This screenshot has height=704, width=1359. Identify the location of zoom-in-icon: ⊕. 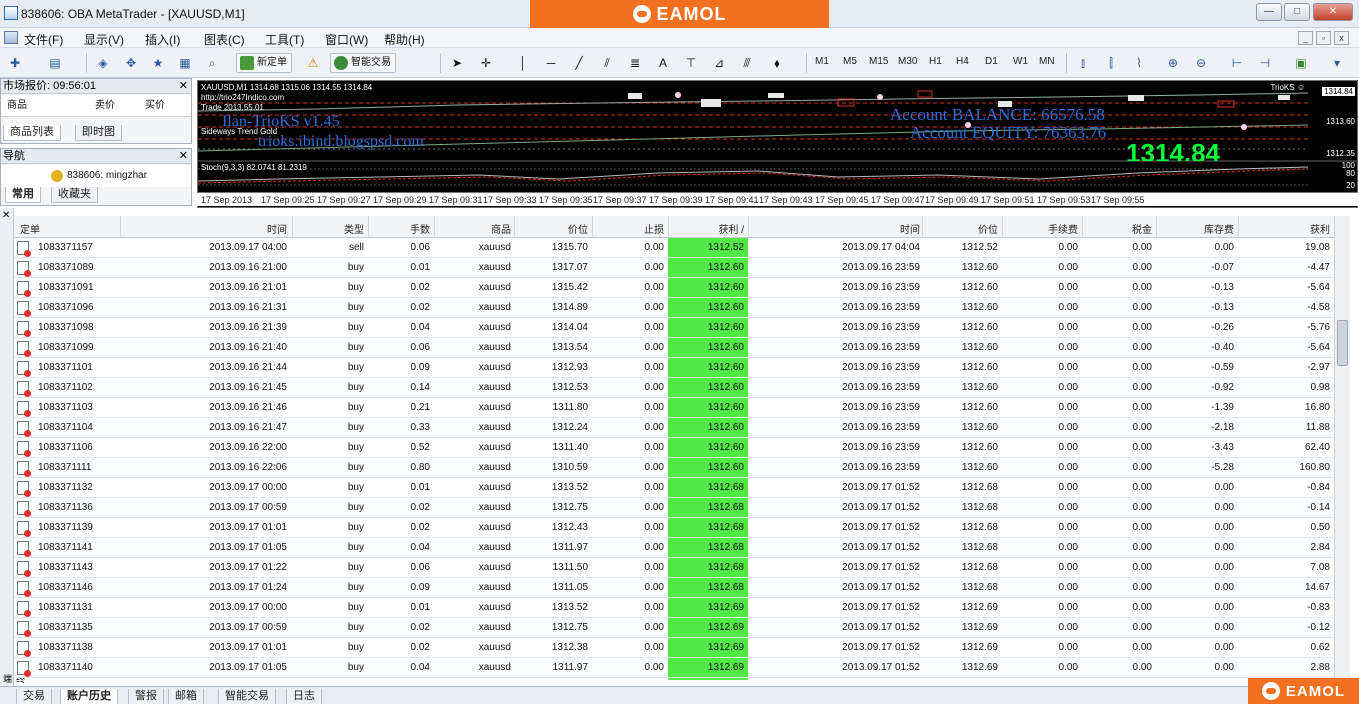
(1173, 63).